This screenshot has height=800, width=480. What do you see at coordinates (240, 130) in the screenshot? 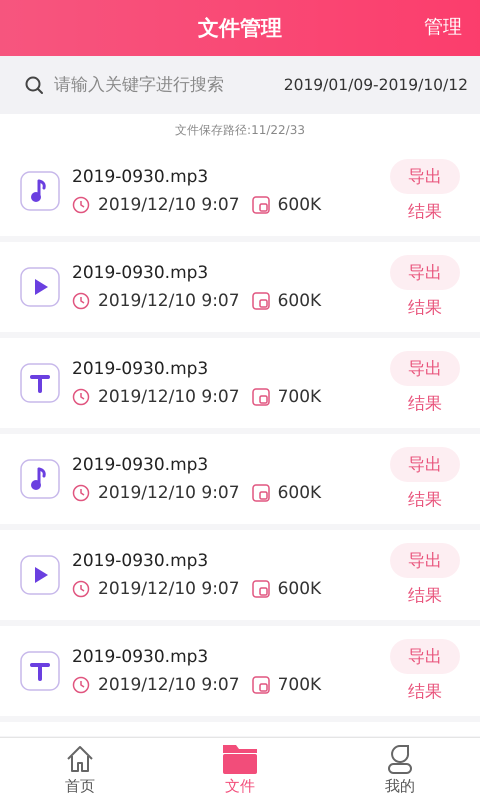
I see `save-path-text: 文件保存路径:11/22/33` at bounding box center [240, 130].